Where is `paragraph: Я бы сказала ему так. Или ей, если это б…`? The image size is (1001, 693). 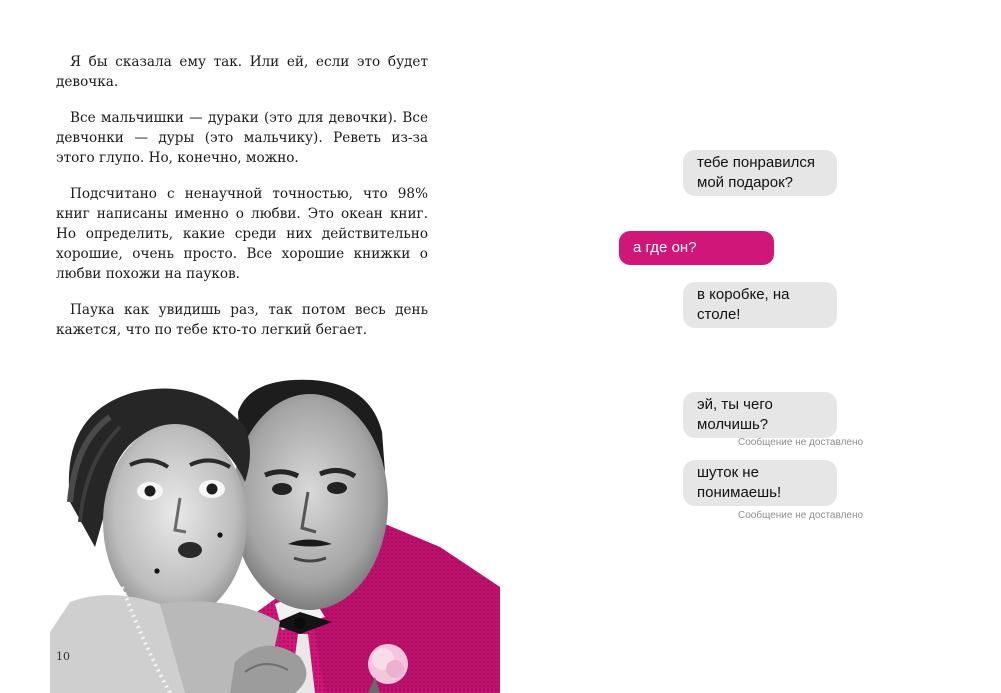 paragraph: Я бы сказала ему так. Или ей, если это б… is located at coordinates (242, 72).